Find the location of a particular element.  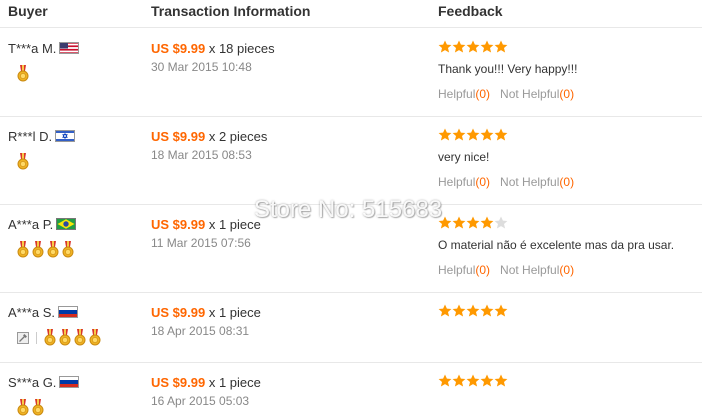

transaction-column-header: Transaction Information is located at coordinates (231, 11).